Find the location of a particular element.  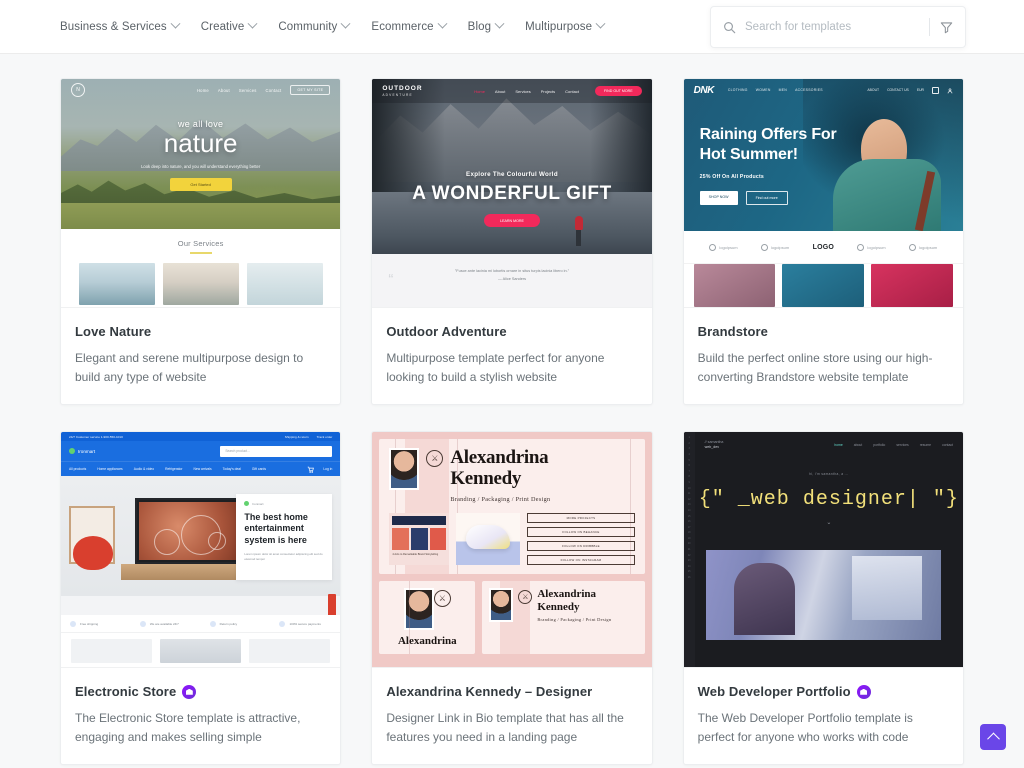

preview-secondary-button: Find out more is located at coordinates (766, 198).